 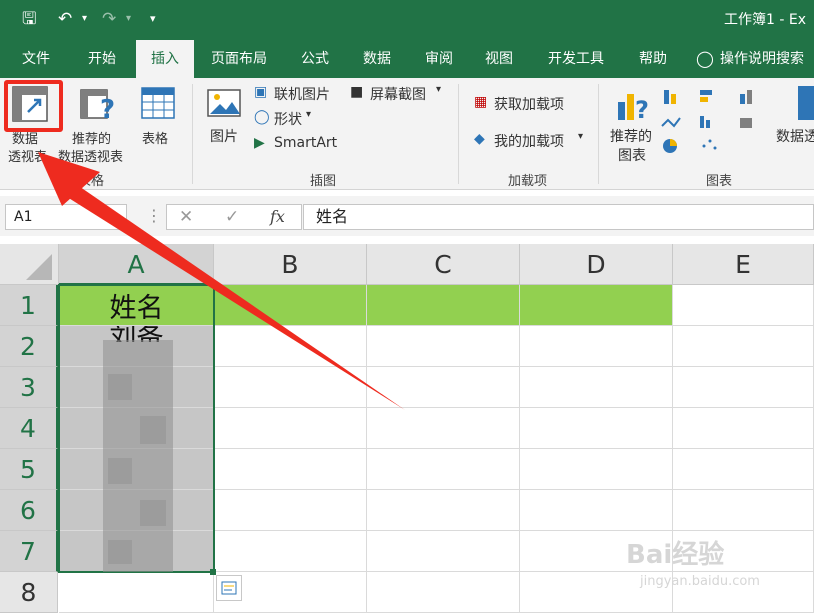 I want to click on column-header-c: C, so click(x=443, y=264).